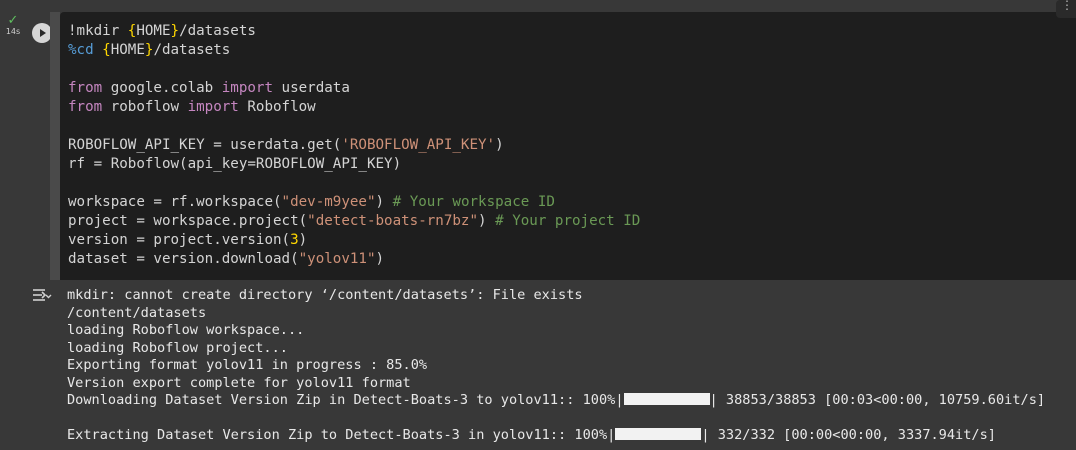 This screenshot has height=450, width=1076. Describe the element at coordinates (277, 107) in the screenshot. I see `code-token: Roboflow` at that location.